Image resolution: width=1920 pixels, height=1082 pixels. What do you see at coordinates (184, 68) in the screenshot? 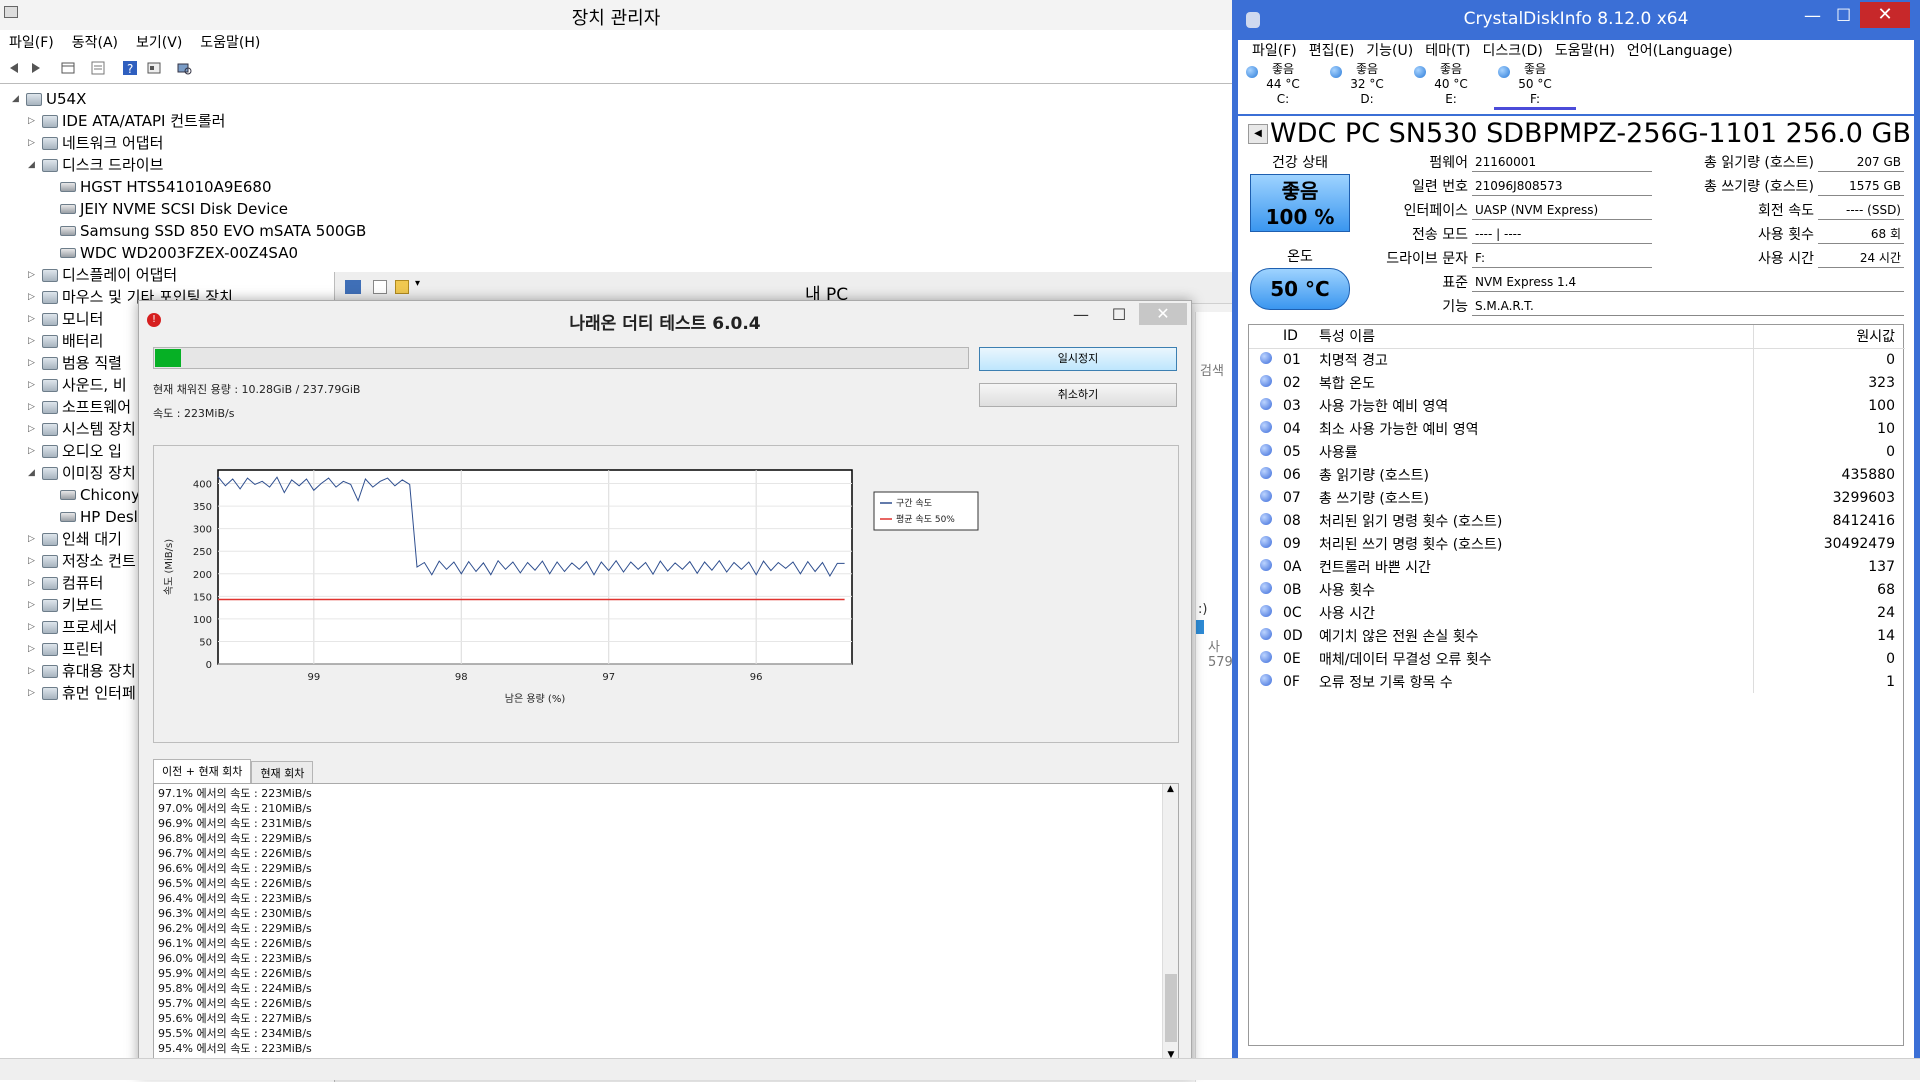
I see `scan-hardware-icon` at bounding box center [184, 68].